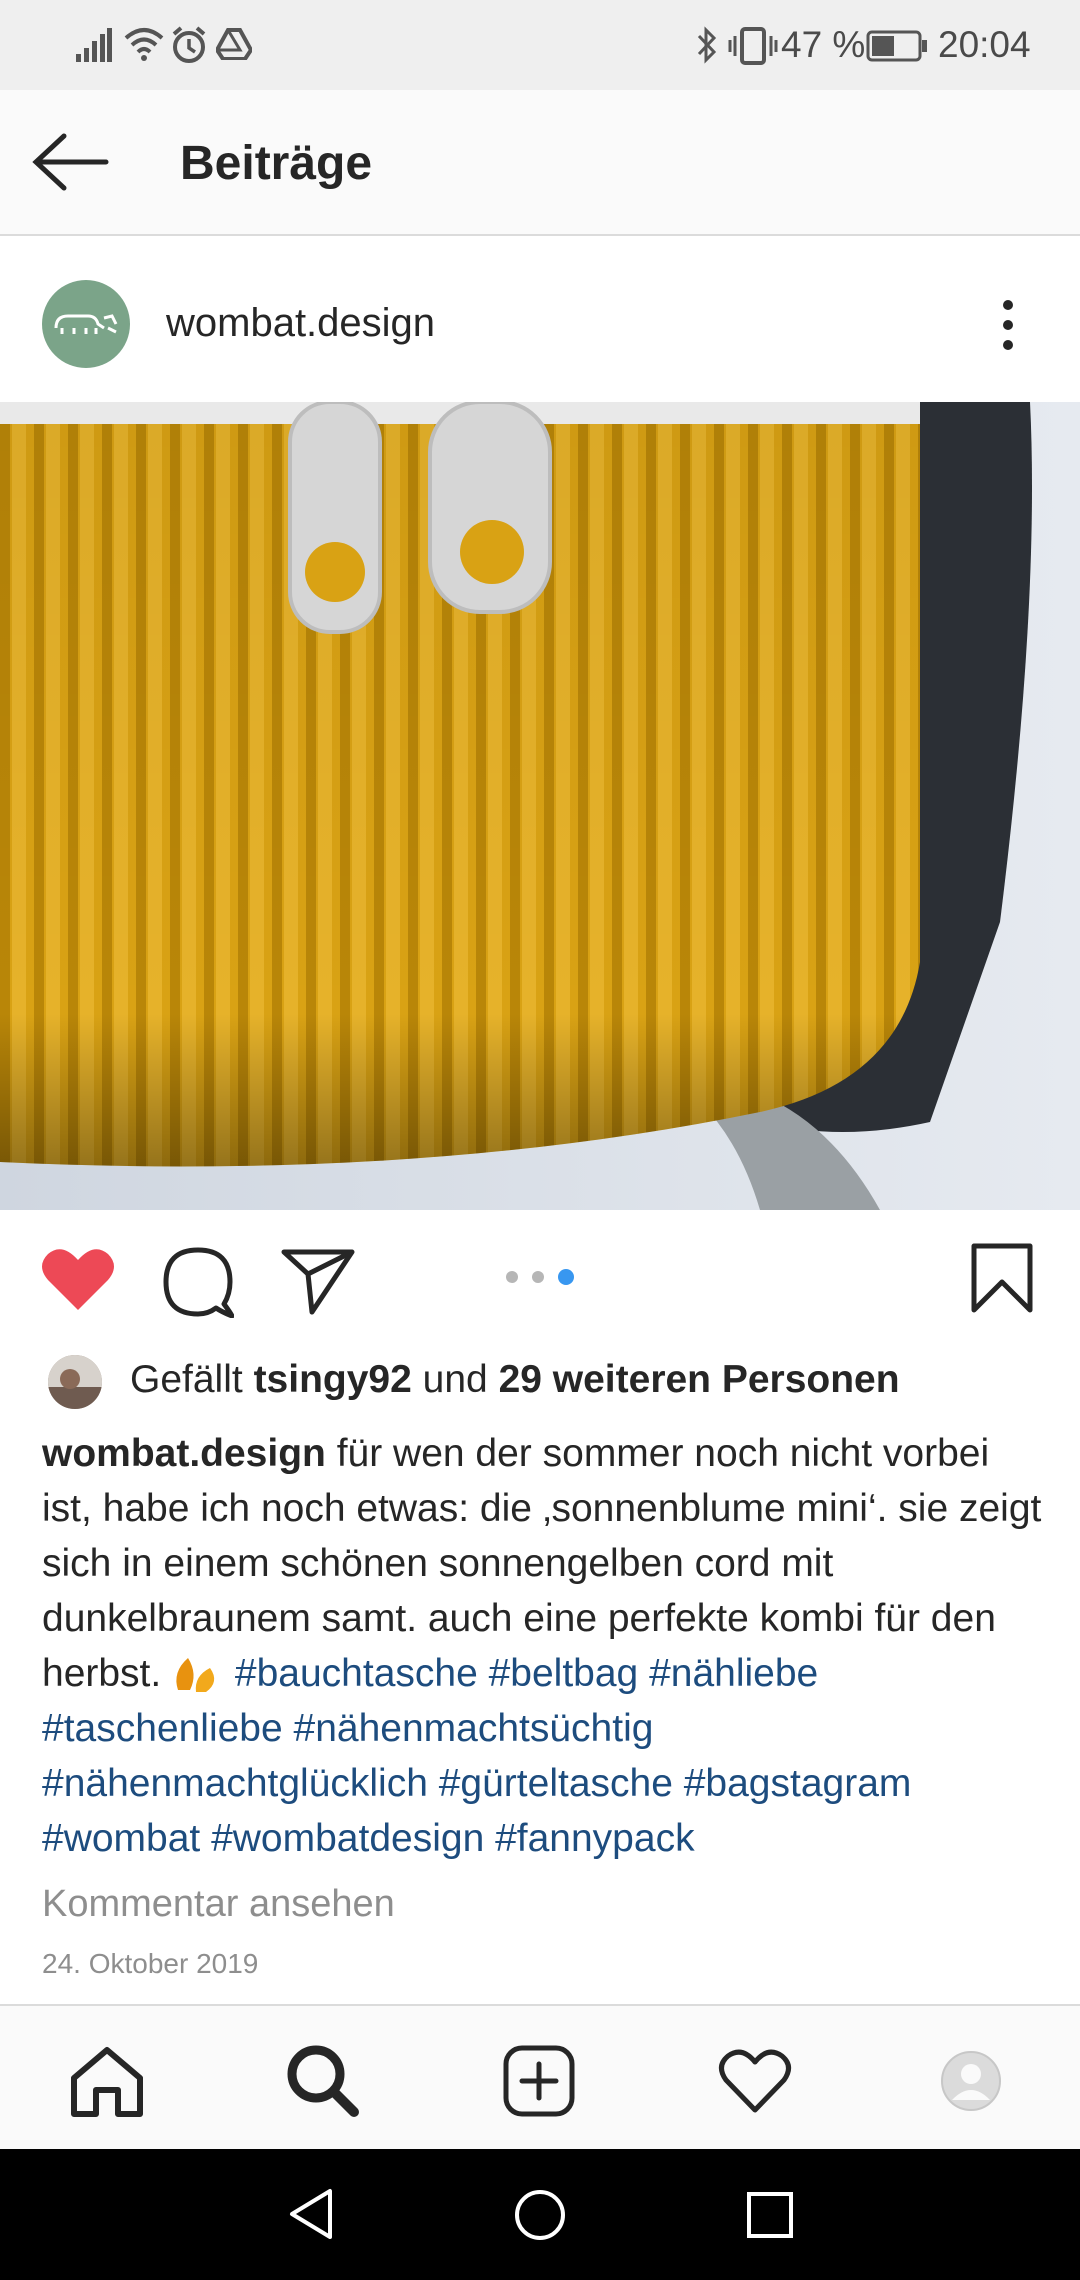 The height and width of the screenshot is (2280, 1080). I want to click on wombat-logo-icon, so click(86, 324).